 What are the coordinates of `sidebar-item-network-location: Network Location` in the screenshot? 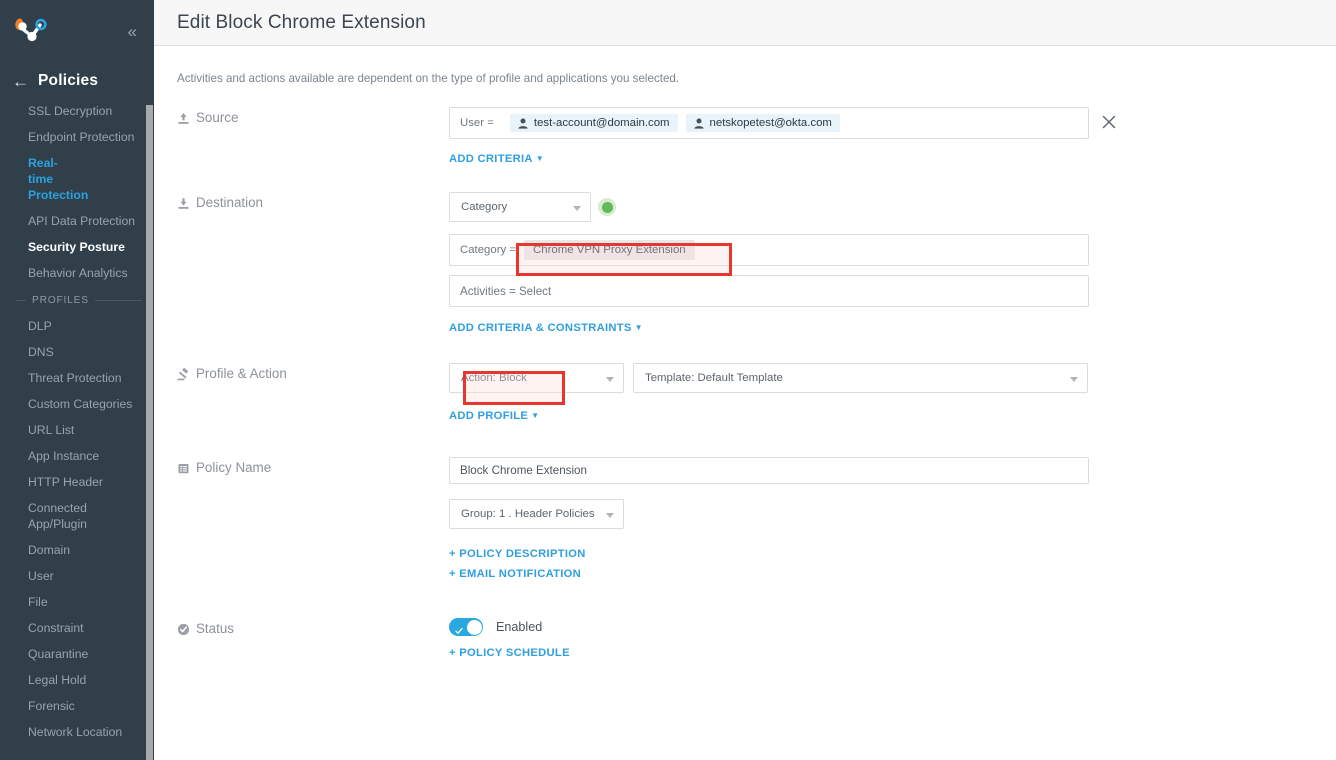 It's located at (77, 732).